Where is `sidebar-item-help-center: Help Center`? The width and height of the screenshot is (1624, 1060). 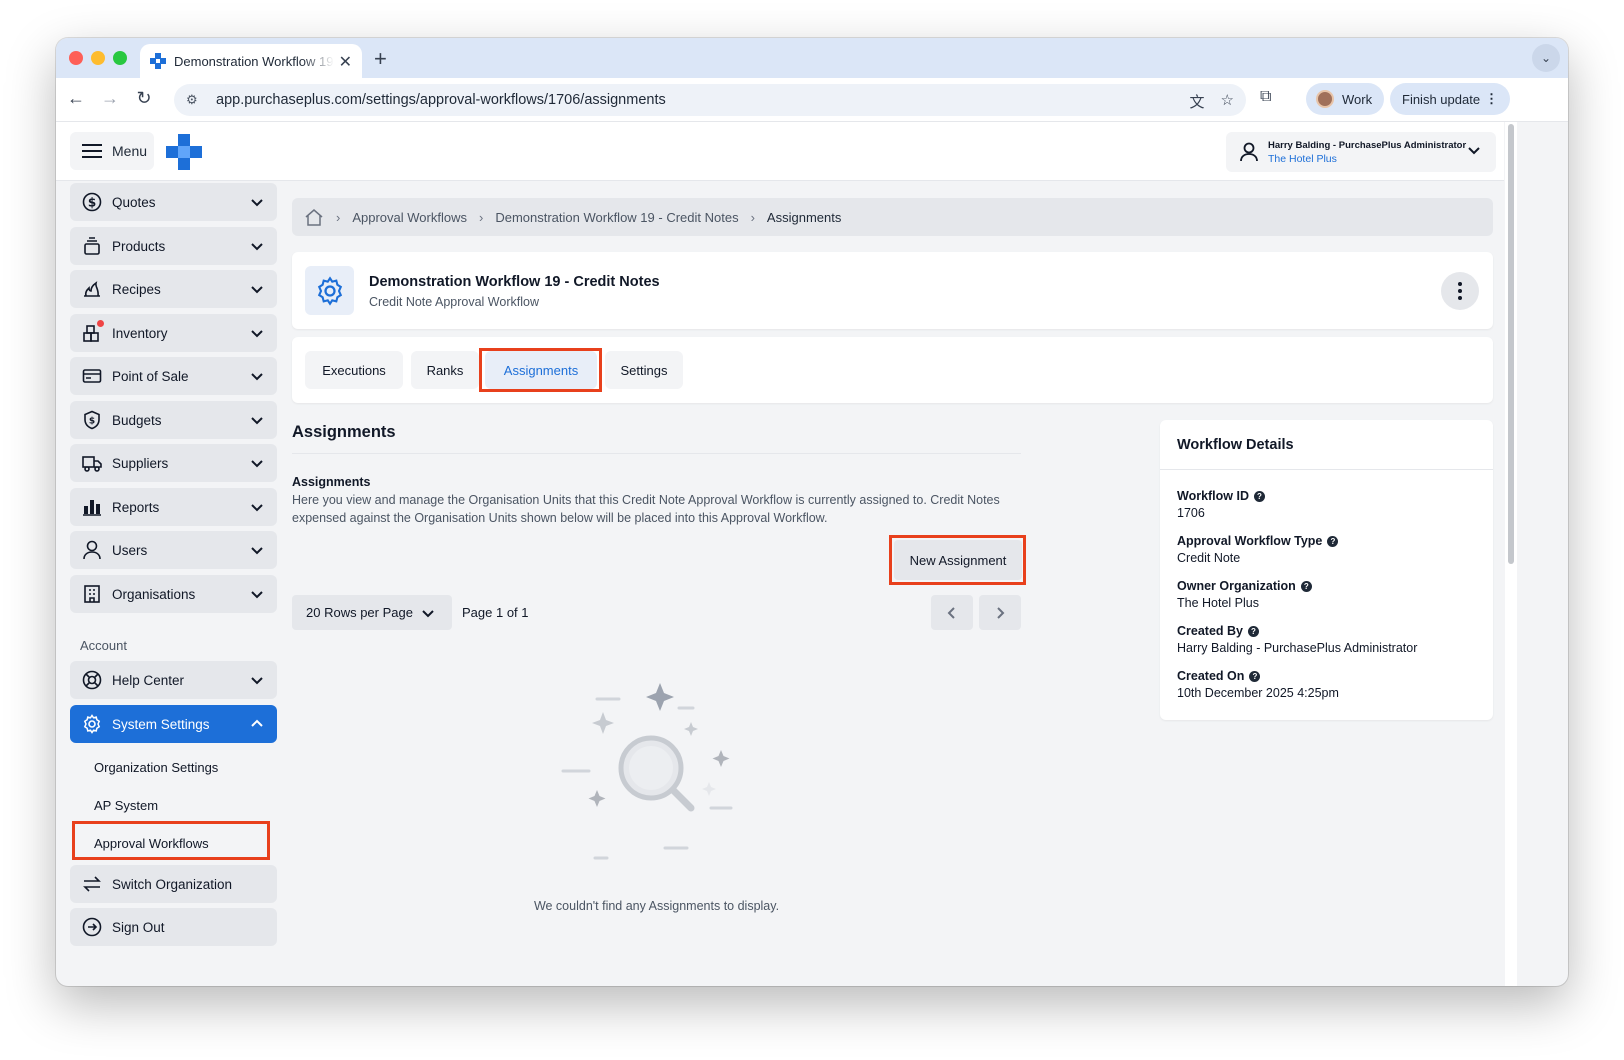 sidebar-item-help-center: Help Center is located at coordinates (173, 680).